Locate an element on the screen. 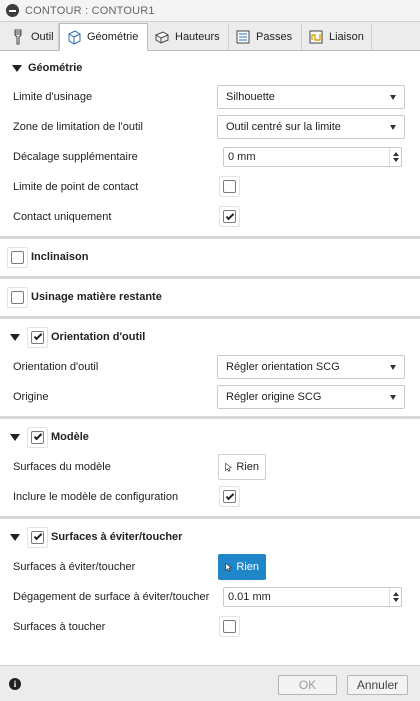  field-label: Limite de point de contact is located at coordinates (76, 187).